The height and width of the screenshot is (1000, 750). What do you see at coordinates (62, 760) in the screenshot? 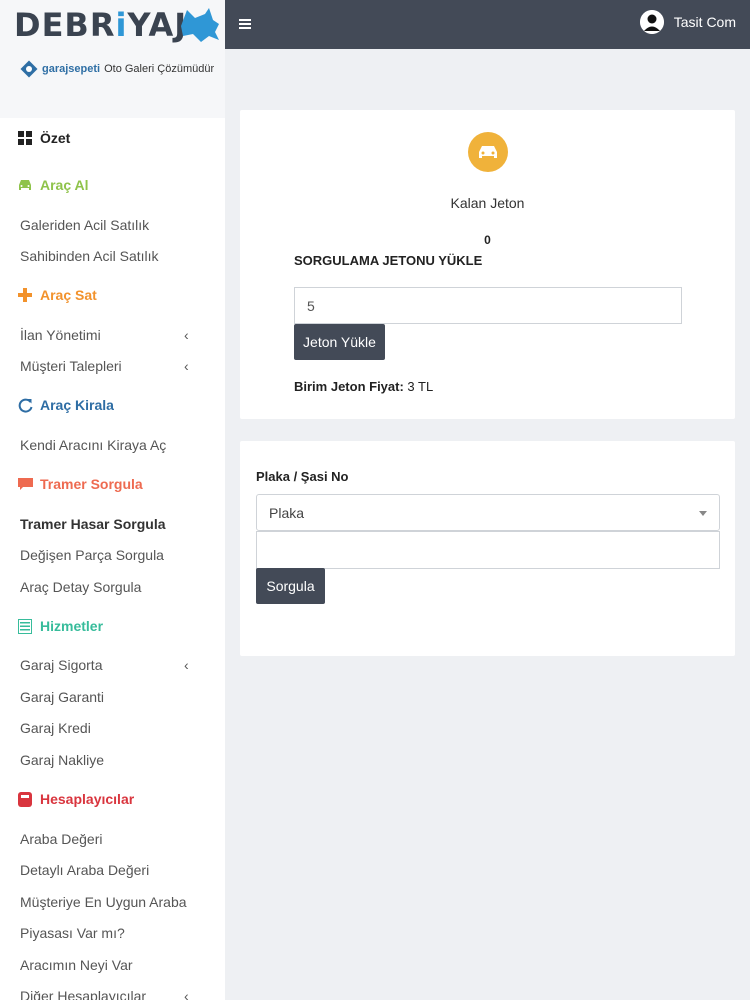
I see `sidebar-item-label: Garaj Nakliye` at bounding box center [62, 760].